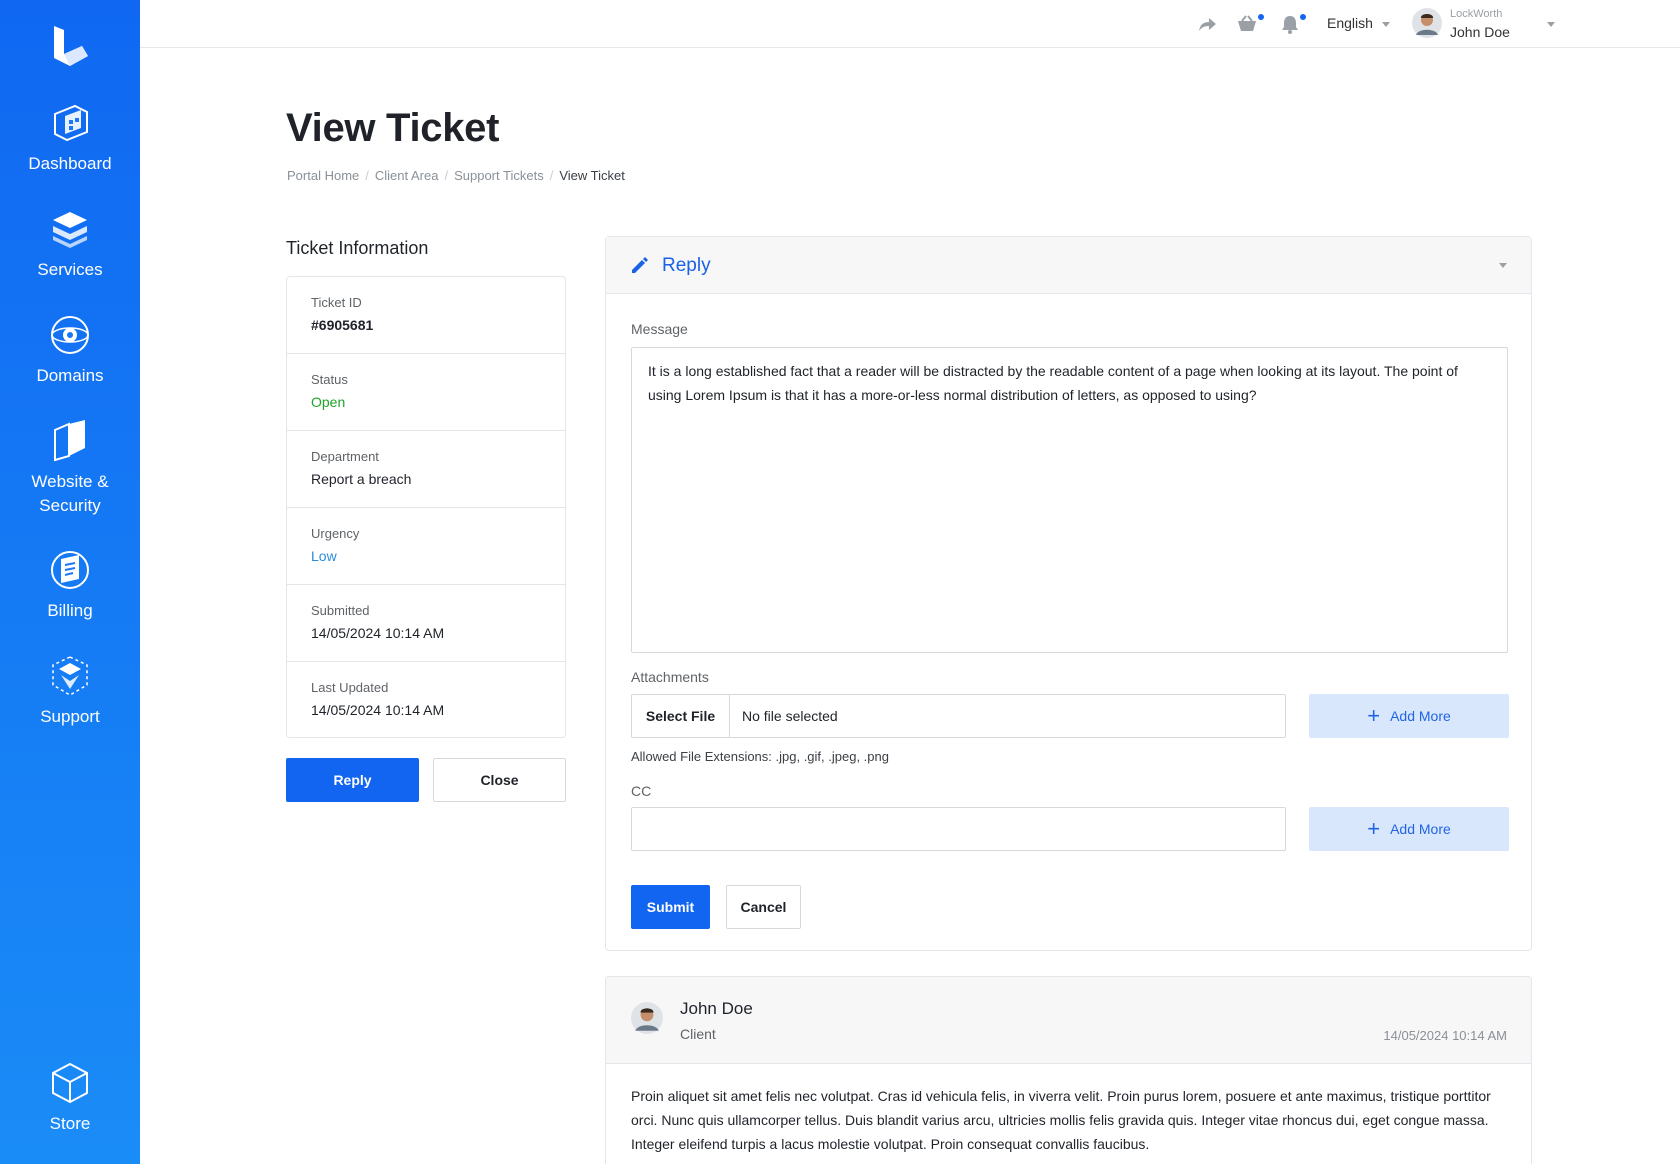 The width and height of the screenshot is (1680, 1164). What do you see at coordinates (499, 780) in the screenshot?
I see `close-ticket-button: Close` at bounding box center [499, 780].